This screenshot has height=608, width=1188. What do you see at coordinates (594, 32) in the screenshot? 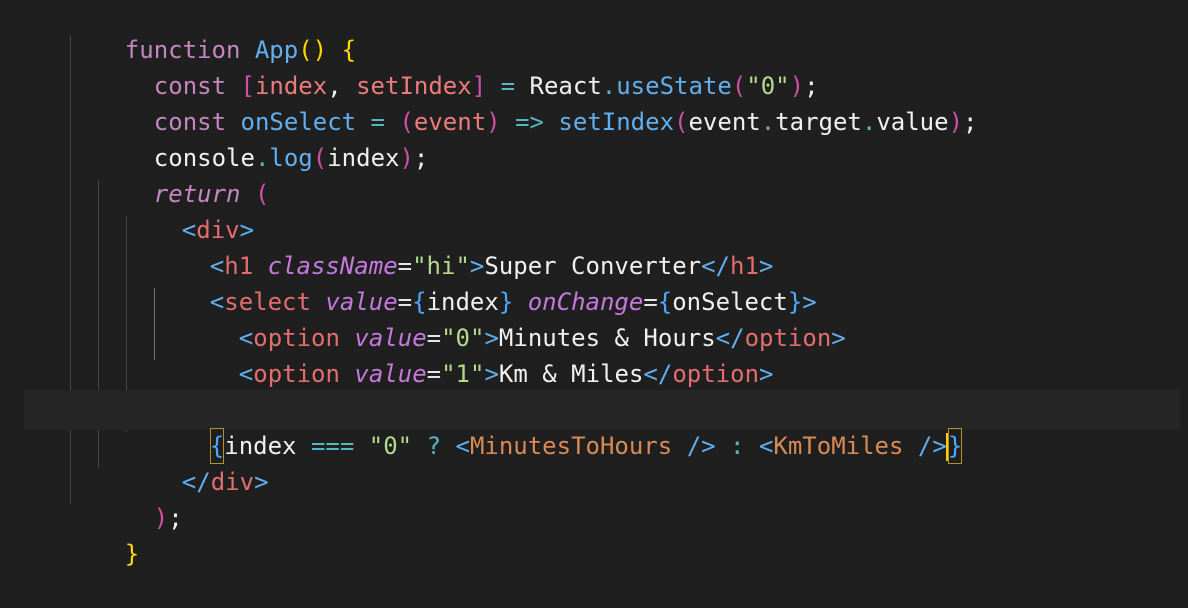
I see `code-line-1: function App() {` at bounding box center [594, 32].